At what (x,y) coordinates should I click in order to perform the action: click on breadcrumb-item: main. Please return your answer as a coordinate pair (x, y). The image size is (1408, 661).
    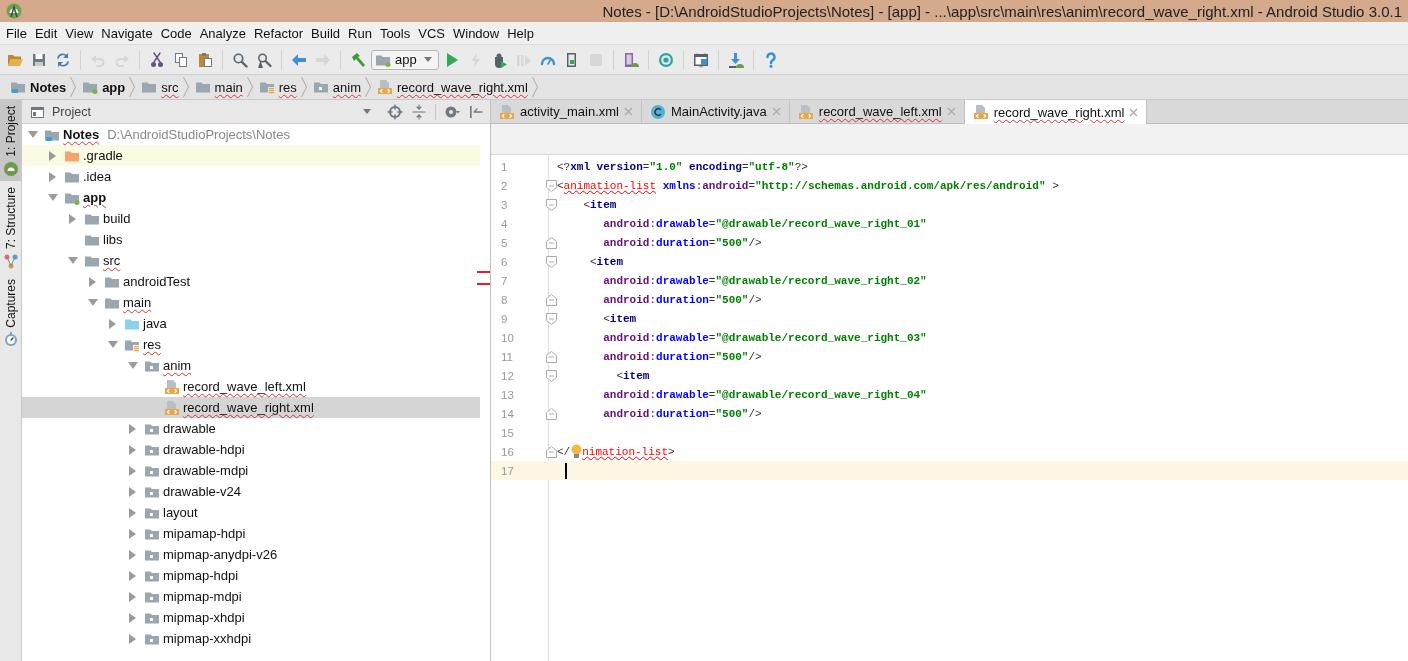
    Looking at the image, I should click on (218, 87).